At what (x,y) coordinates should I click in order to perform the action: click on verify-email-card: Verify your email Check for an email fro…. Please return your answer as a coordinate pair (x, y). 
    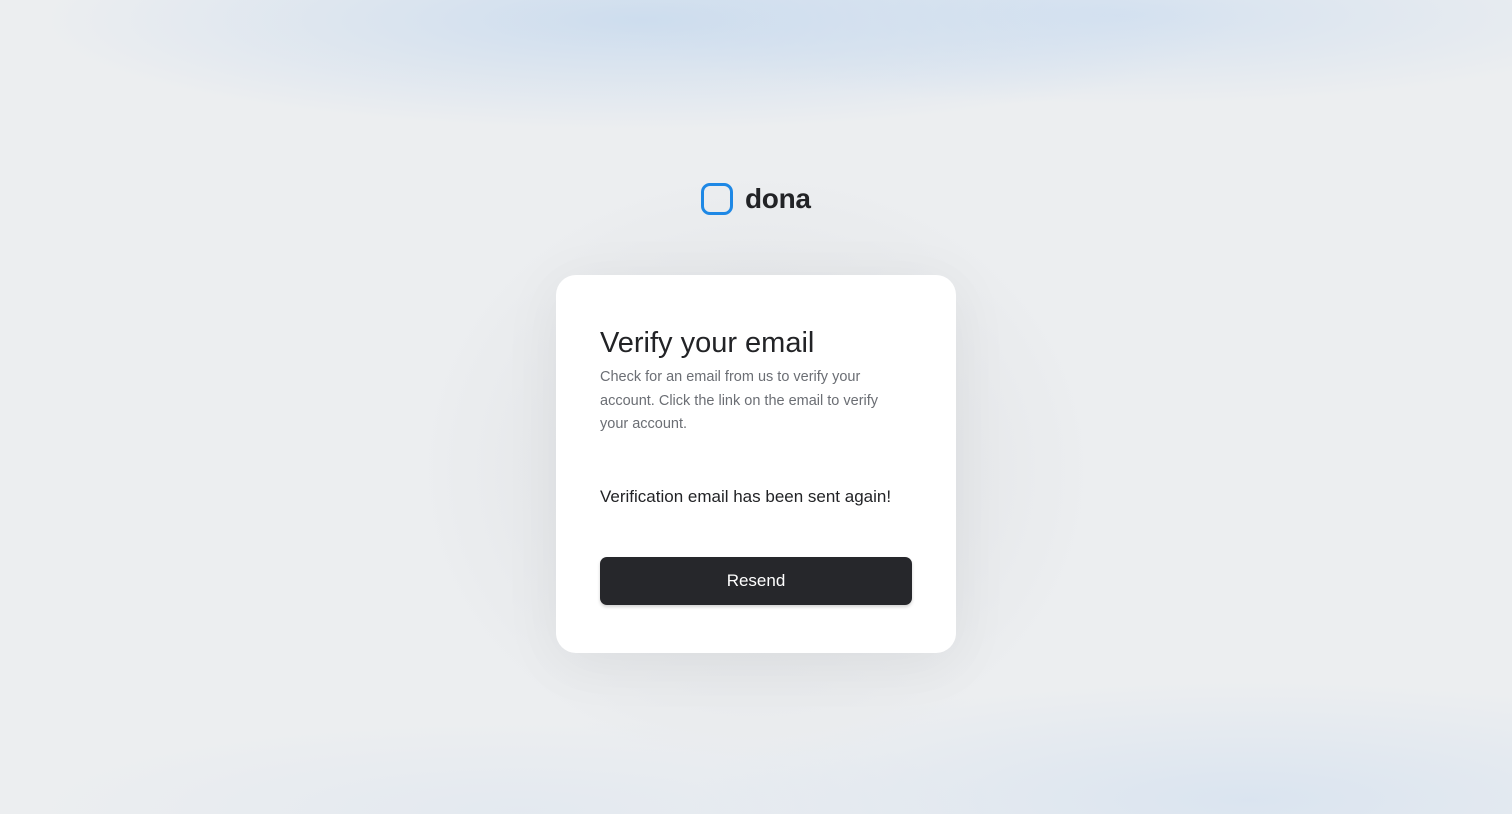
    Looking at the image, I should click on (756, 464).